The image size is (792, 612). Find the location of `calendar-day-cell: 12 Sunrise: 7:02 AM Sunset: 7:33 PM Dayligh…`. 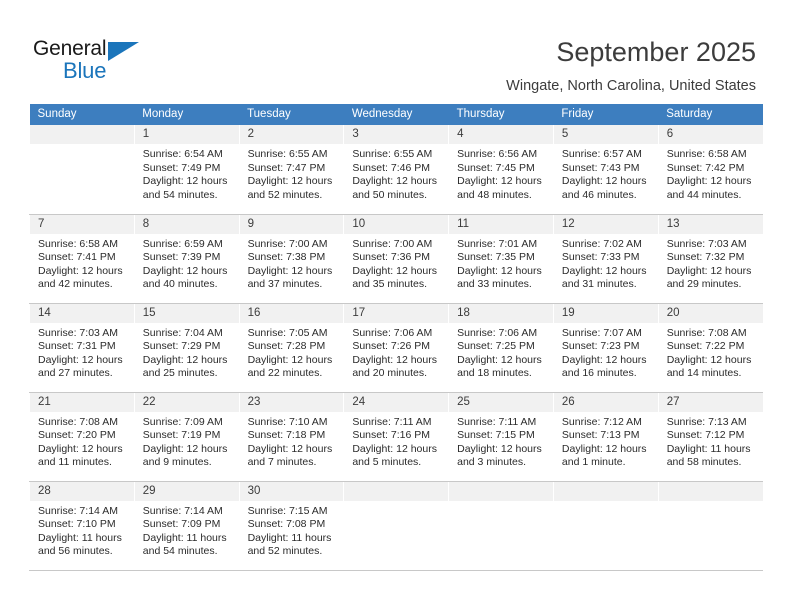

calendar-day-cell: 12 Sunrise: 7:02 AM Sunset: 7:33 PM Dayligh… is located at coordinates (605, 259).